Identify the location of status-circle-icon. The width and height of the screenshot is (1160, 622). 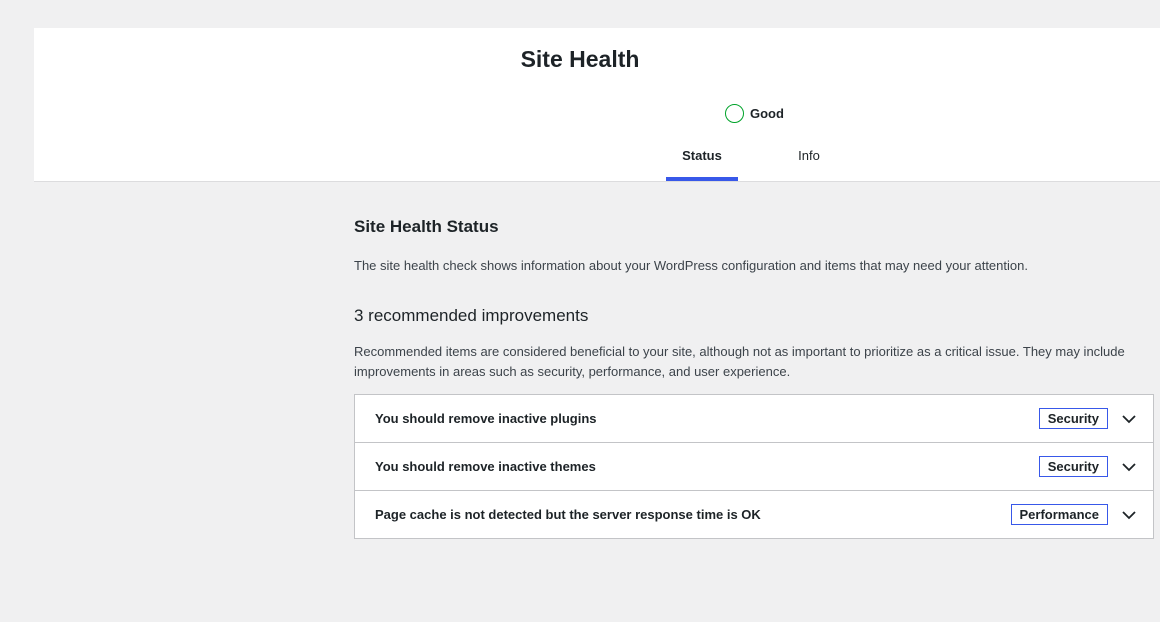
(734, 113).